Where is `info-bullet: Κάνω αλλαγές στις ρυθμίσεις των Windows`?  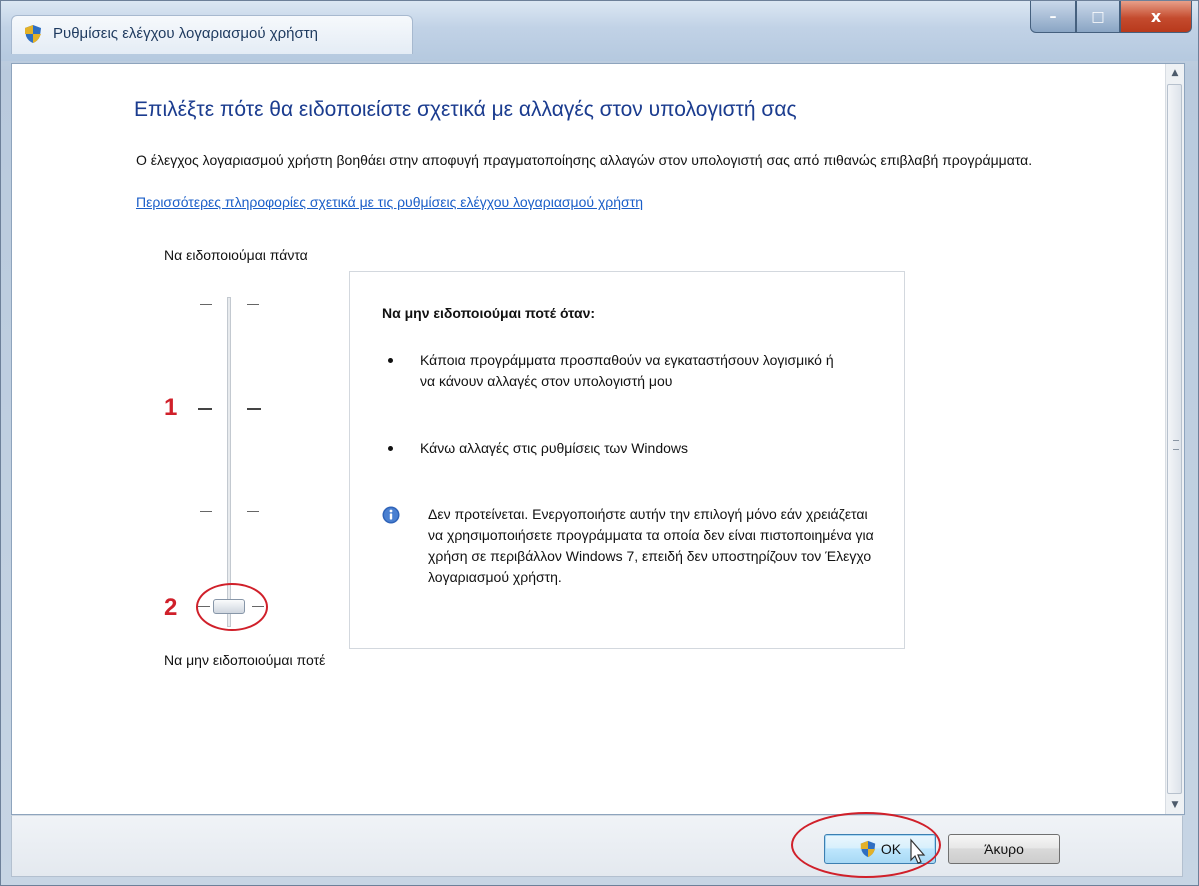
info-bullet: Κάνω αλλαγές στις ρυθμίσεις των Windows is located at coordinates (616, 448).